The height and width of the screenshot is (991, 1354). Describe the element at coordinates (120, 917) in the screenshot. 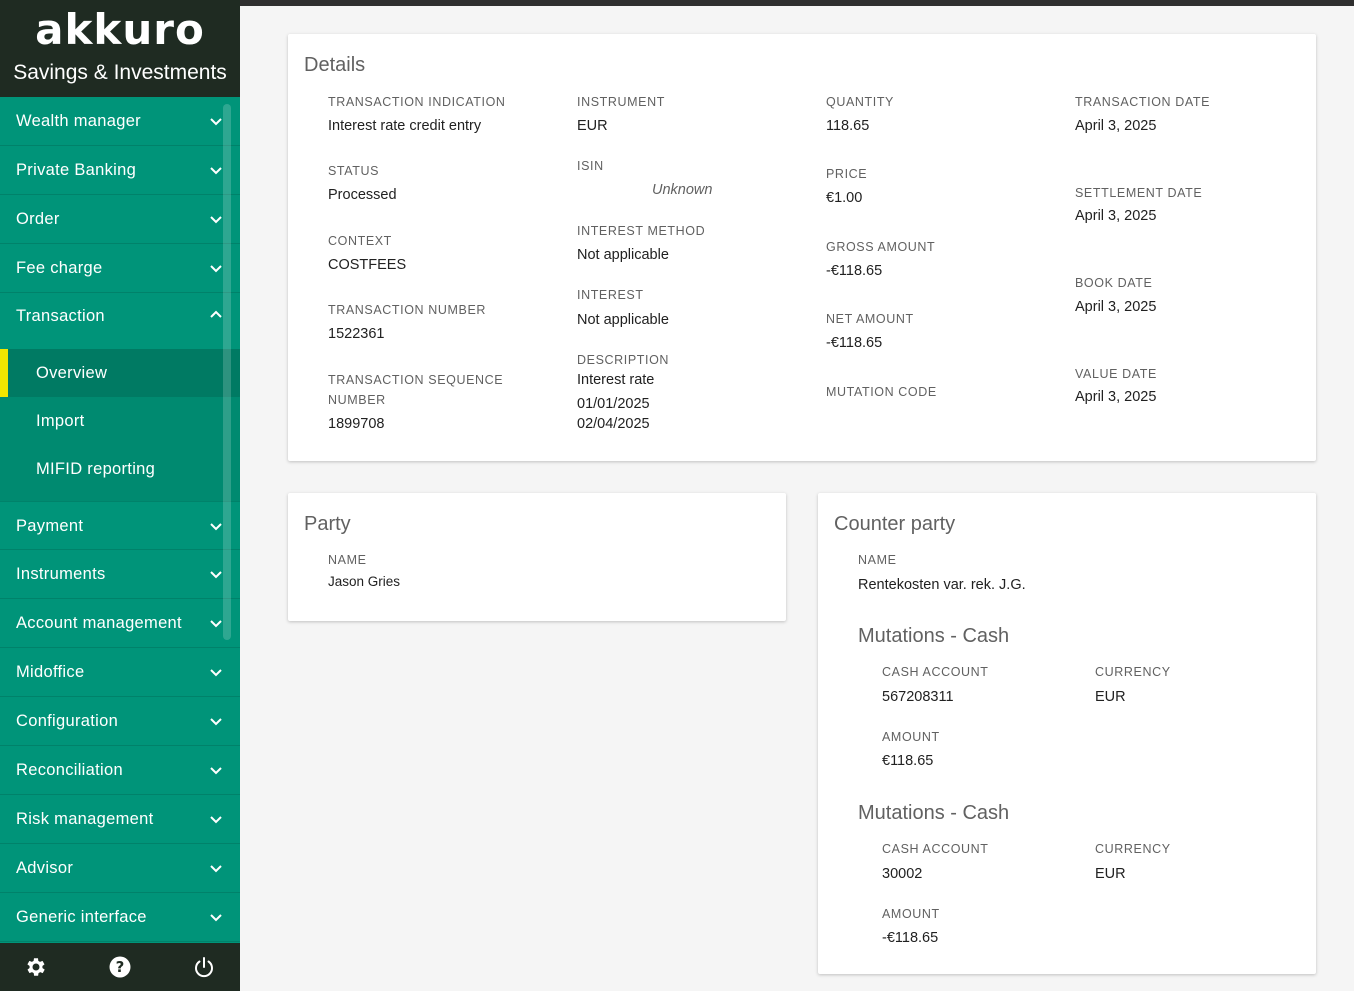

I see `sidebar-item-generic-interface: Generic interface` at that location.